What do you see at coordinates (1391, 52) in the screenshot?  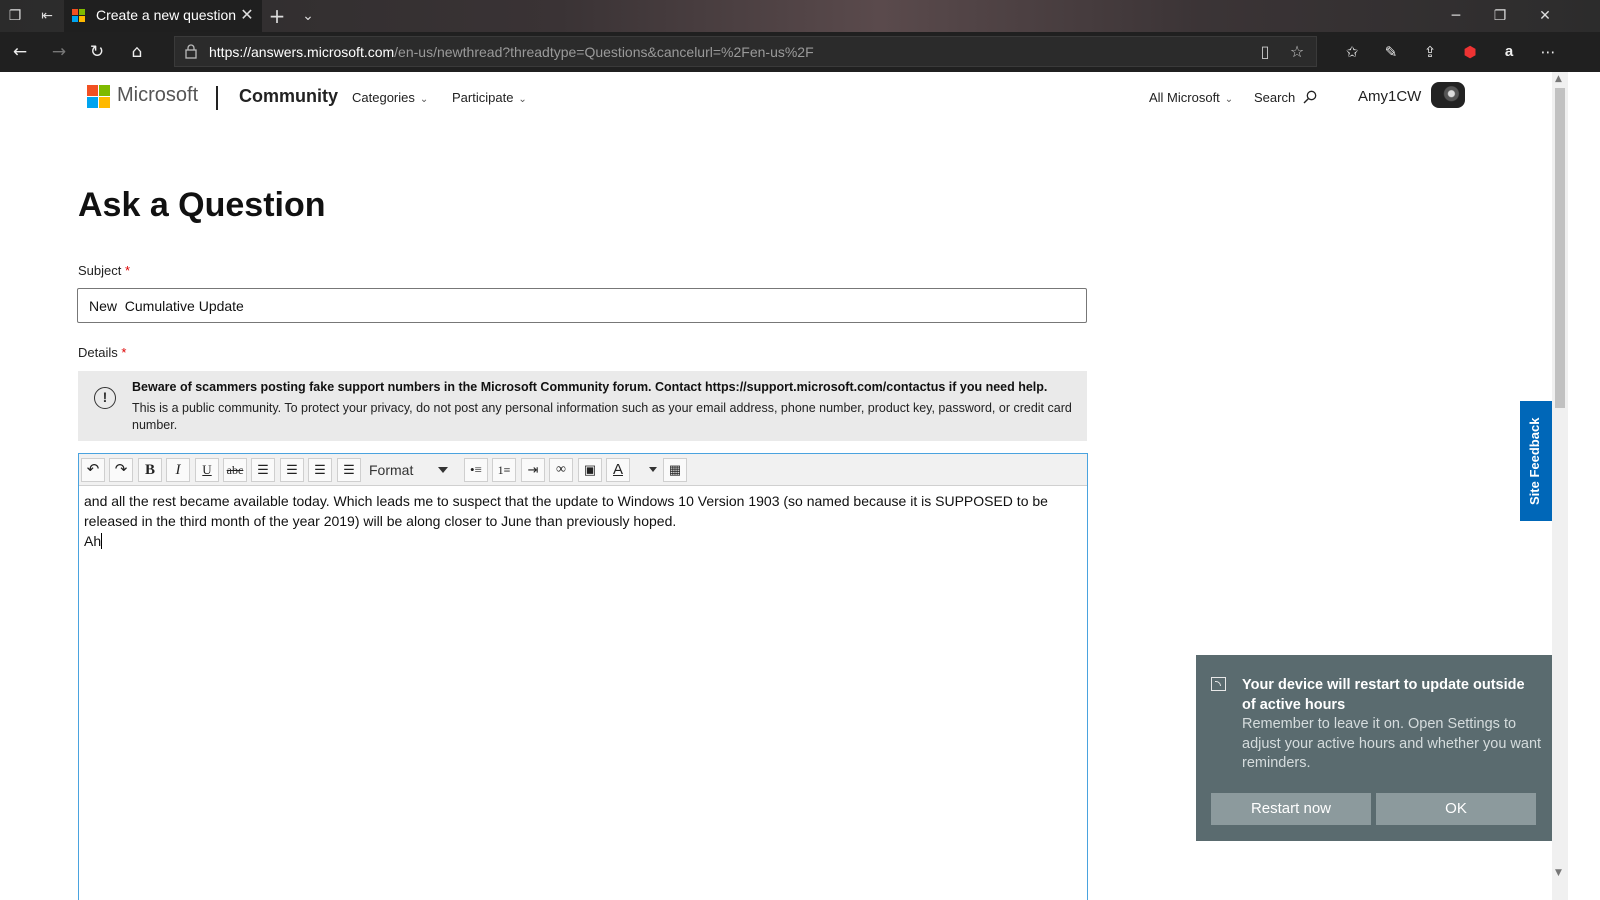 I see `web-note-pen-icon: ✎` at bounding box center [1391, 52].